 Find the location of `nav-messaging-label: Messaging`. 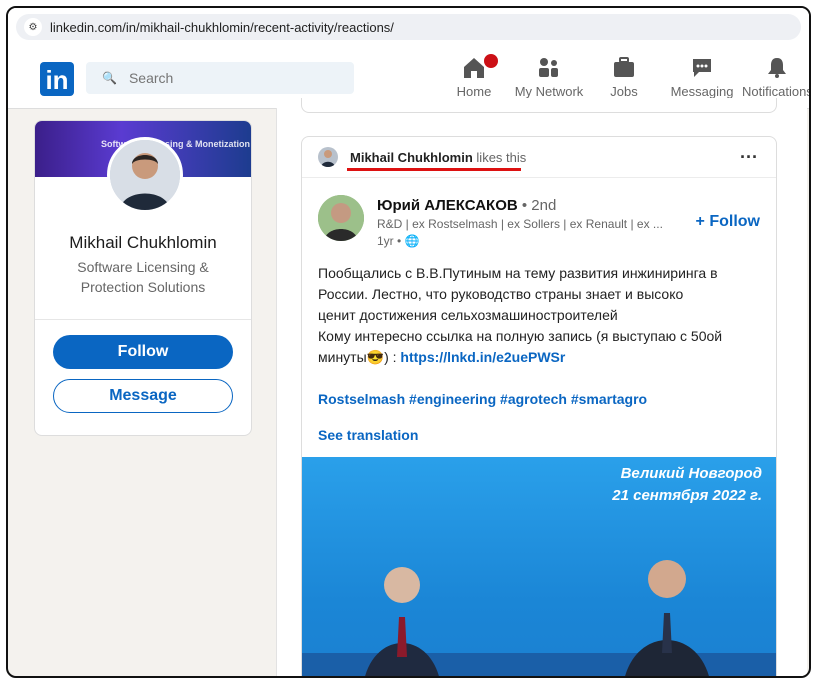

nav-messaging-label: Messaging is located at coordinates (702, 91).